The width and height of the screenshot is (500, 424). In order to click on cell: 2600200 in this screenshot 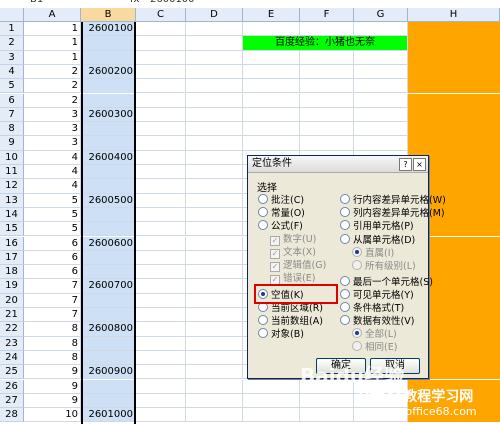, I will do `click(108, 72)`.